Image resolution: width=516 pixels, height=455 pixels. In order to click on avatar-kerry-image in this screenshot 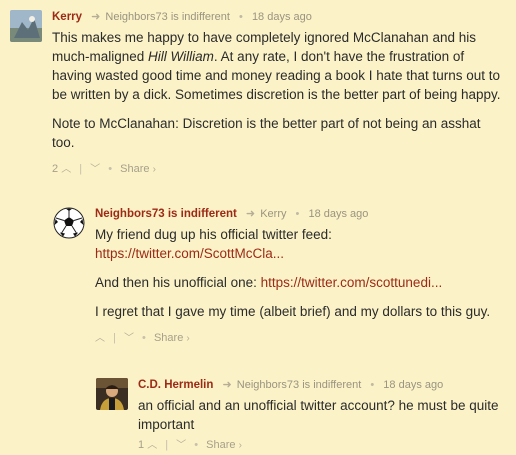, I will do `click(26, 26)`.